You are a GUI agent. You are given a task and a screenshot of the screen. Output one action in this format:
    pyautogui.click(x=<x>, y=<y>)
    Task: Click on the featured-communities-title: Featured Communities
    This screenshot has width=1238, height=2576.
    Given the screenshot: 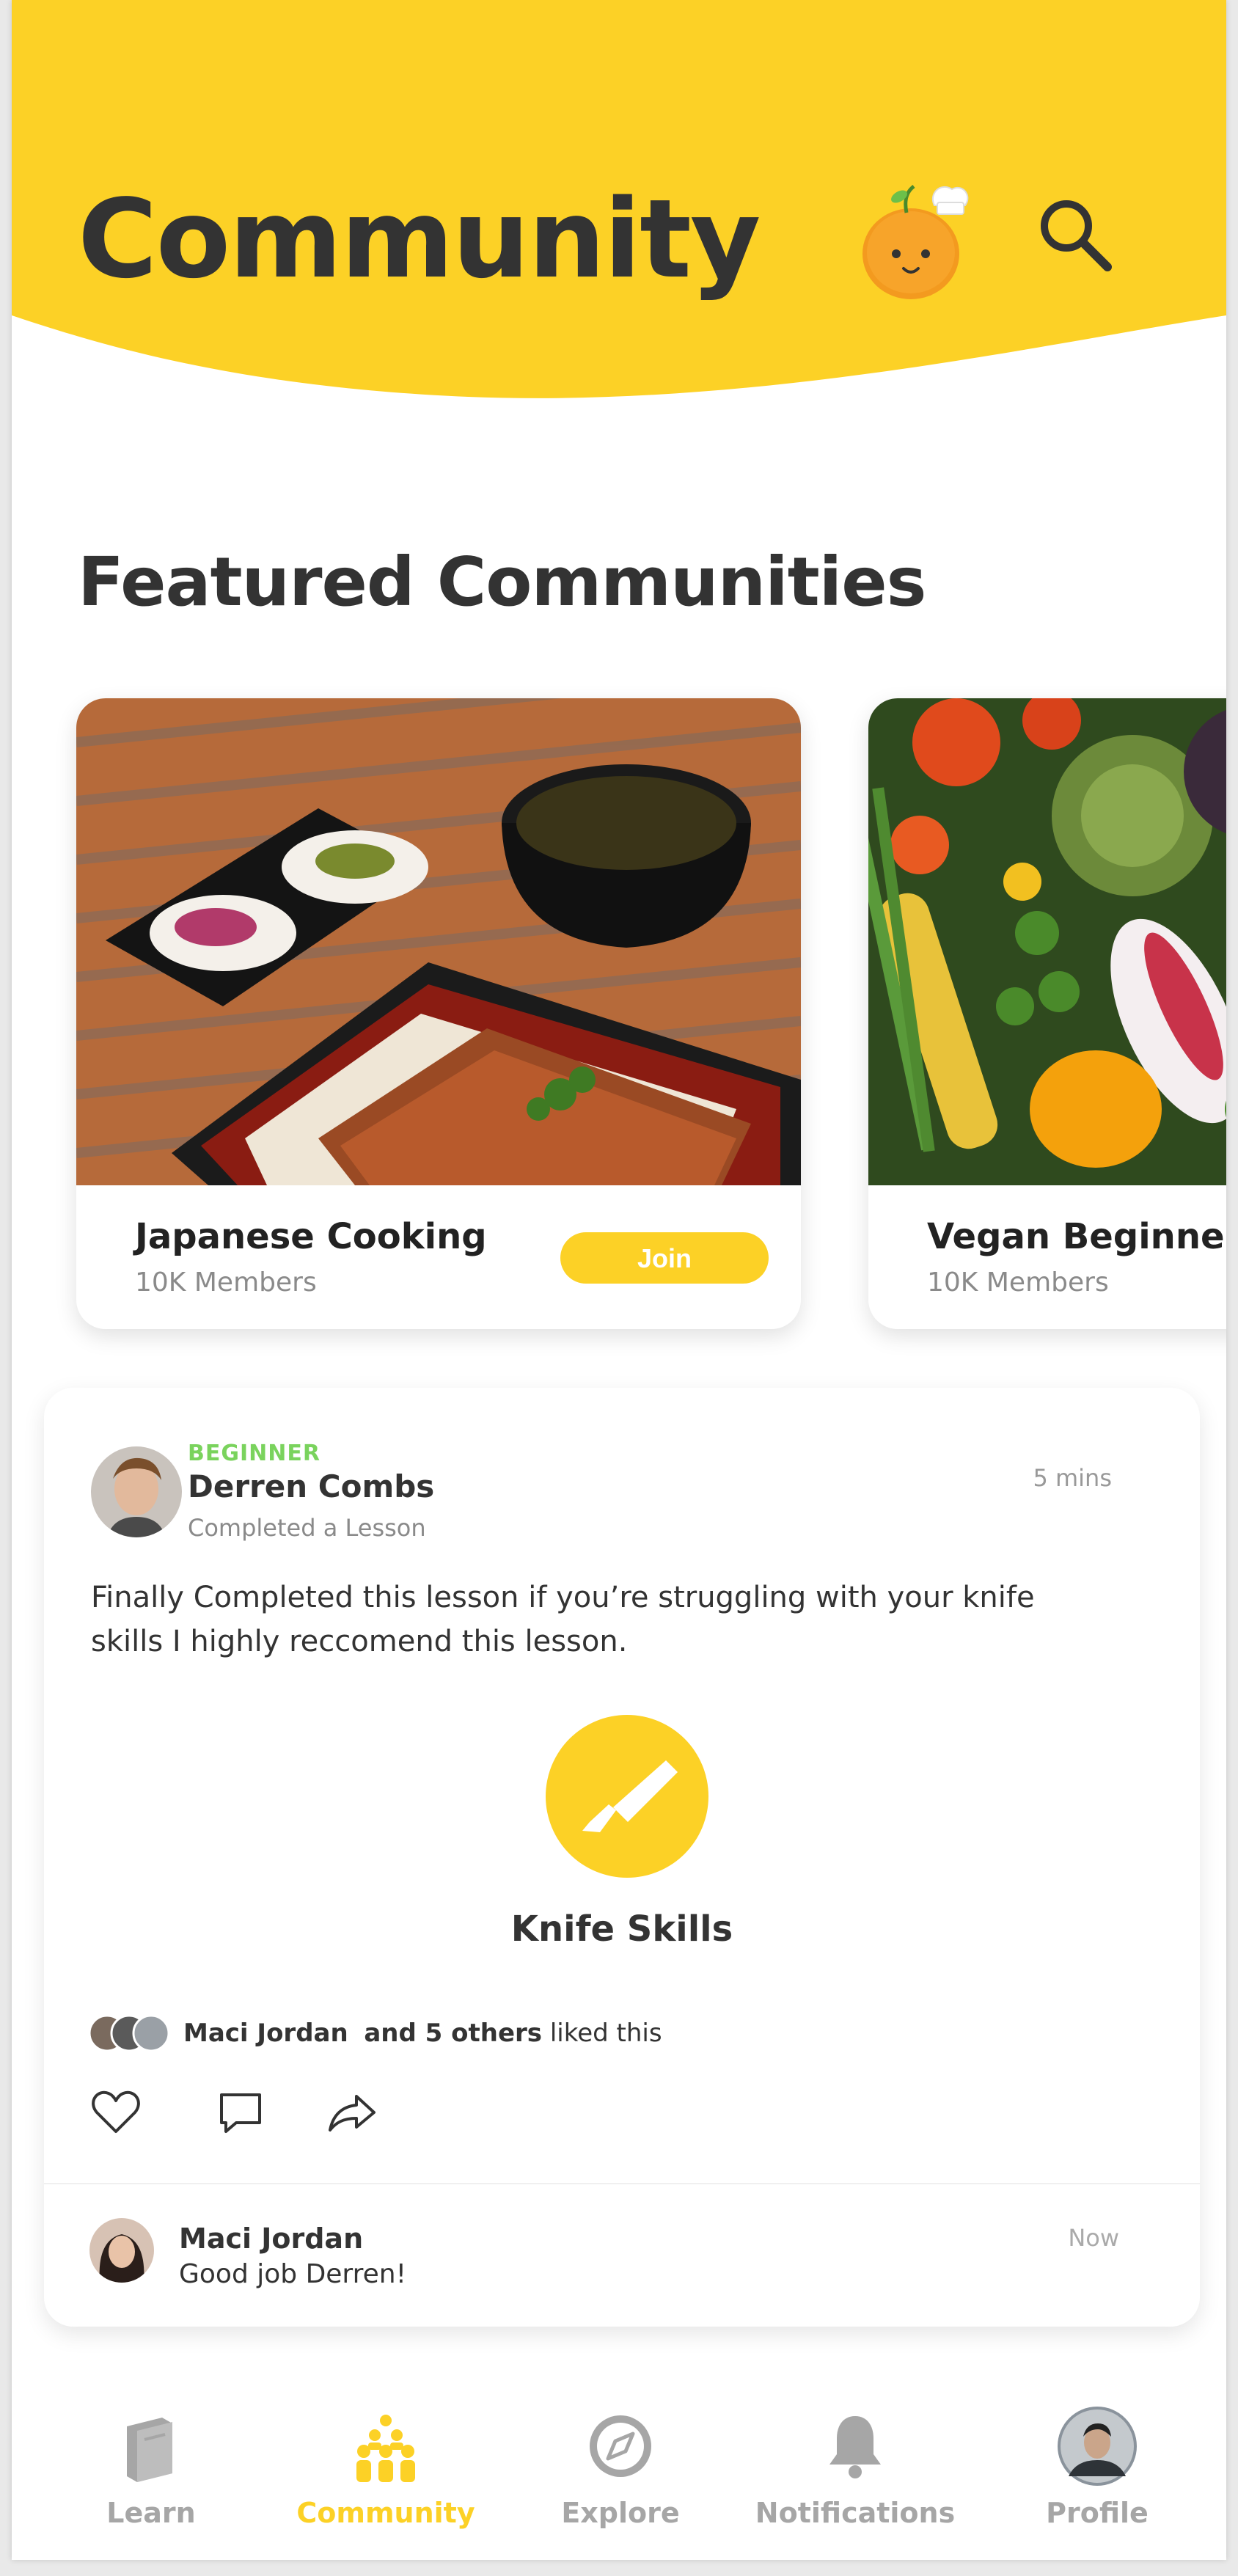 What is the action you would take?
    pyautogui.click(x=502, y=582)
    